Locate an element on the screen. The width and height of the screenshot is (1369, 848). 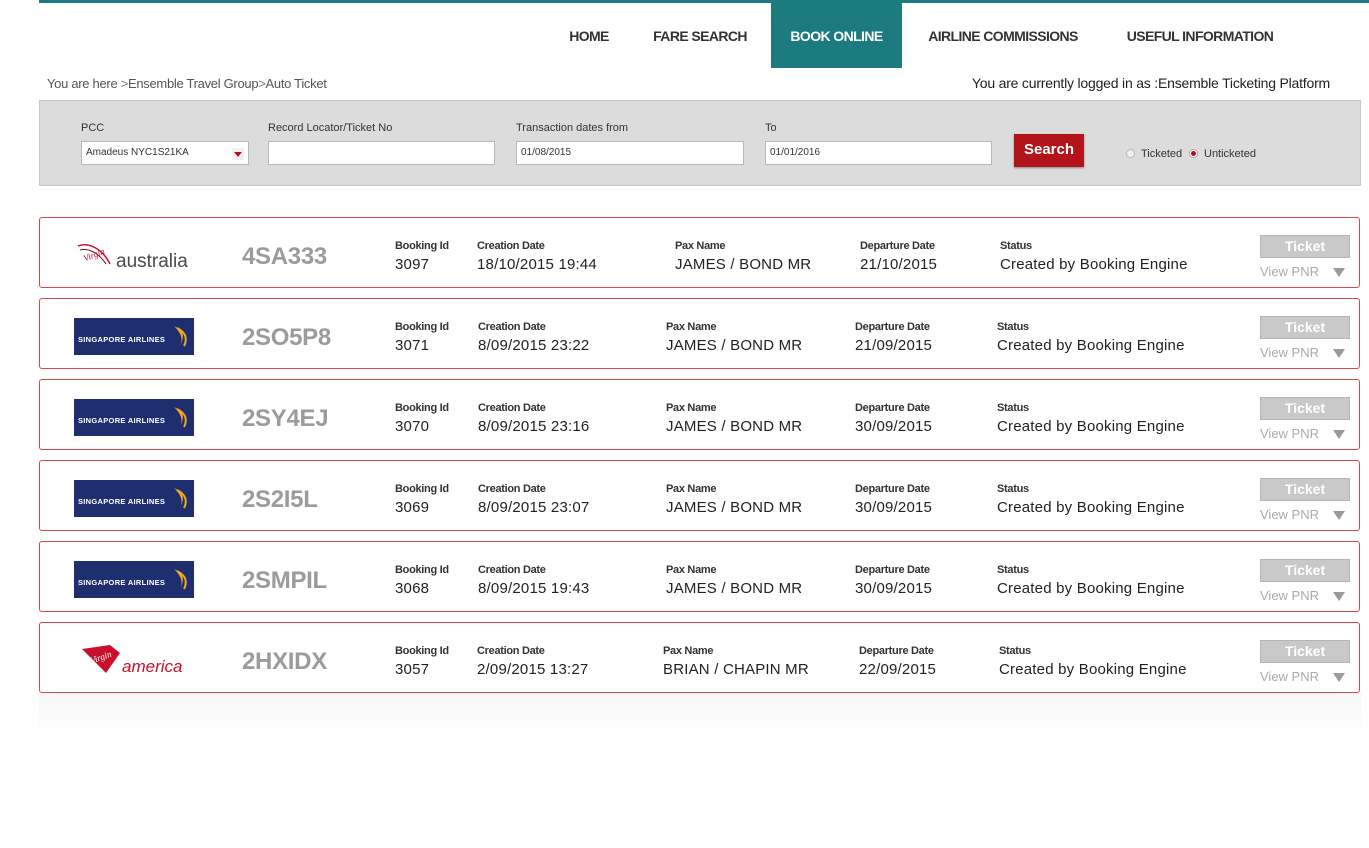
locator-input is located at coordinates (381, 153).